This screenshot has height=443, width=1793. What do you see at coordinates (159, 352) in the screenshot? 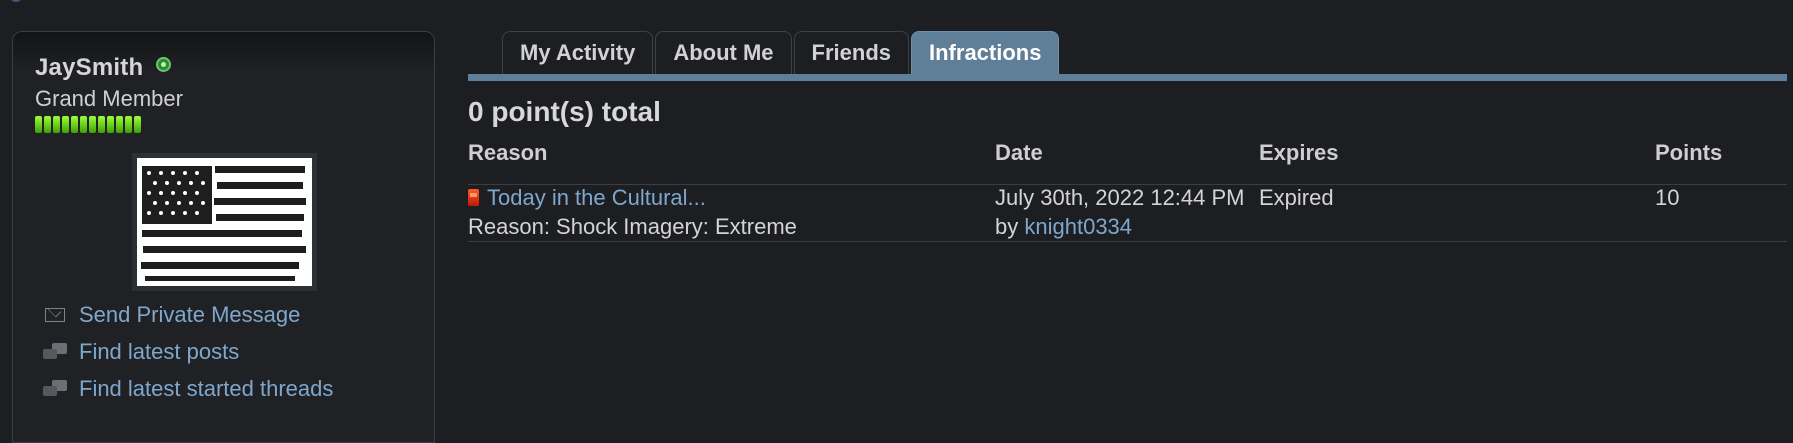
I see `link-label: Find latest posts` at bounding box center [159, 352].